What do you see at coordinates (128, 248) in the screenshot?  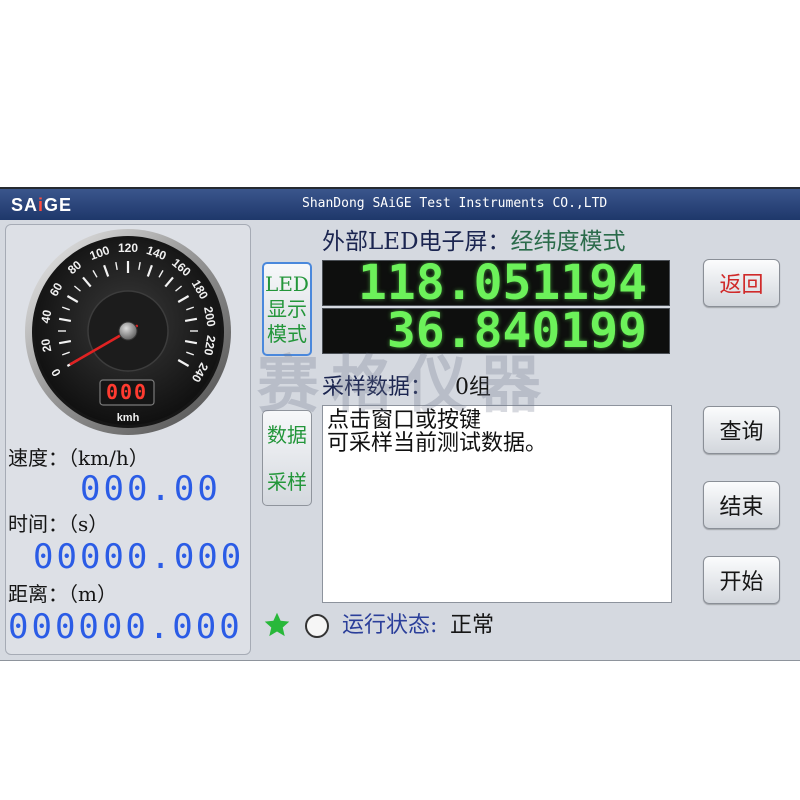 I see `gauge-scale-label: 120` at bounding box center [128, 248].